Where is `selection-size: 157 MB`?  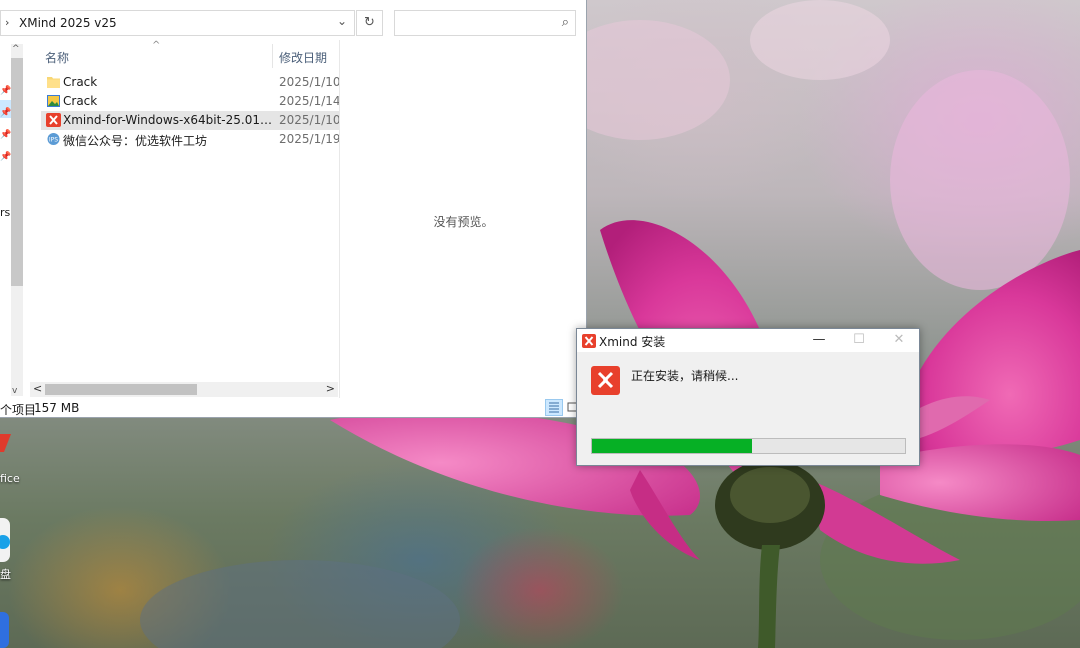 selection-size: 157 MB is located at coordinates (57, 408).